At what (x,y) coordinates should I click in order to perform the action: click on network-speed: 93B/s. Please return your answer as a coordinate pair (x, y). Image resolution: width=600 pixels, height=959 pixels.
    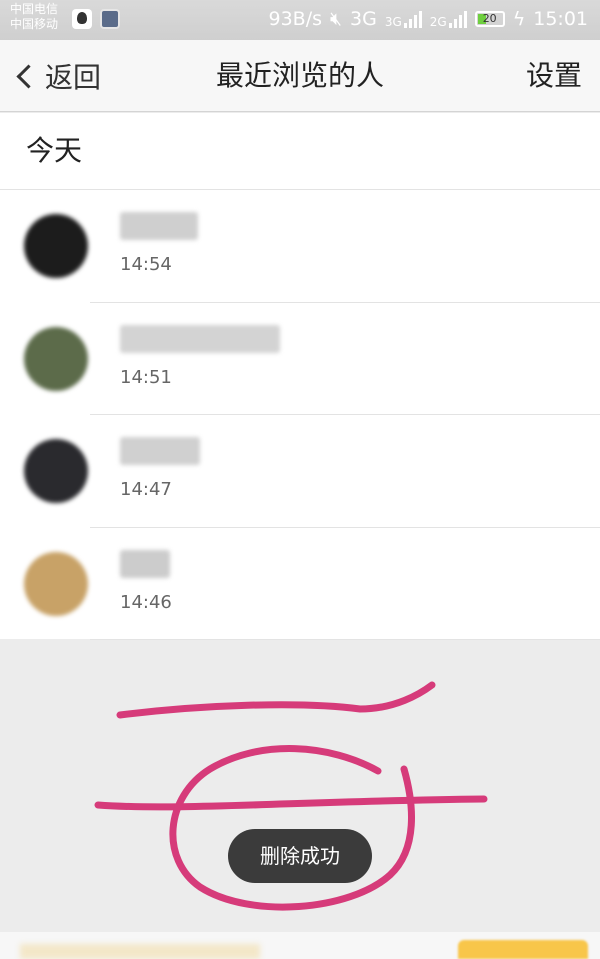
    Looking at the image, I should click on (295, 19).